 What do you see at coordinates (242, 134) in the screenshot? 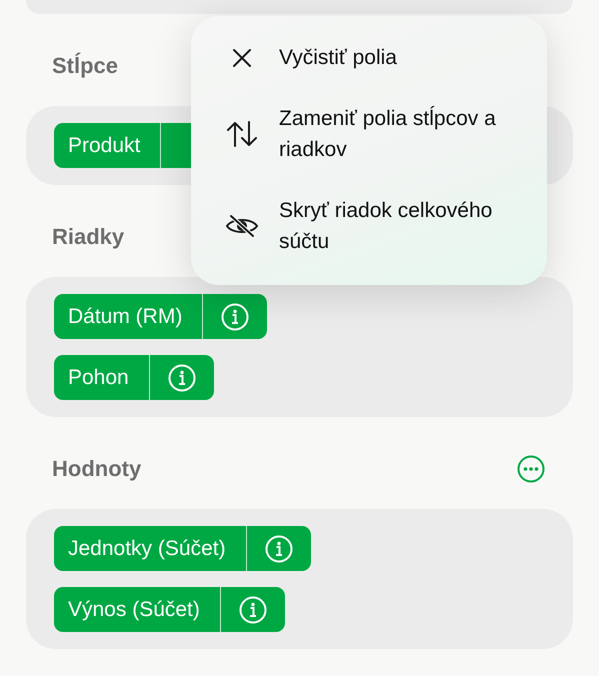
I see `swap-arrows-icon` at bounding box center [242, 134].